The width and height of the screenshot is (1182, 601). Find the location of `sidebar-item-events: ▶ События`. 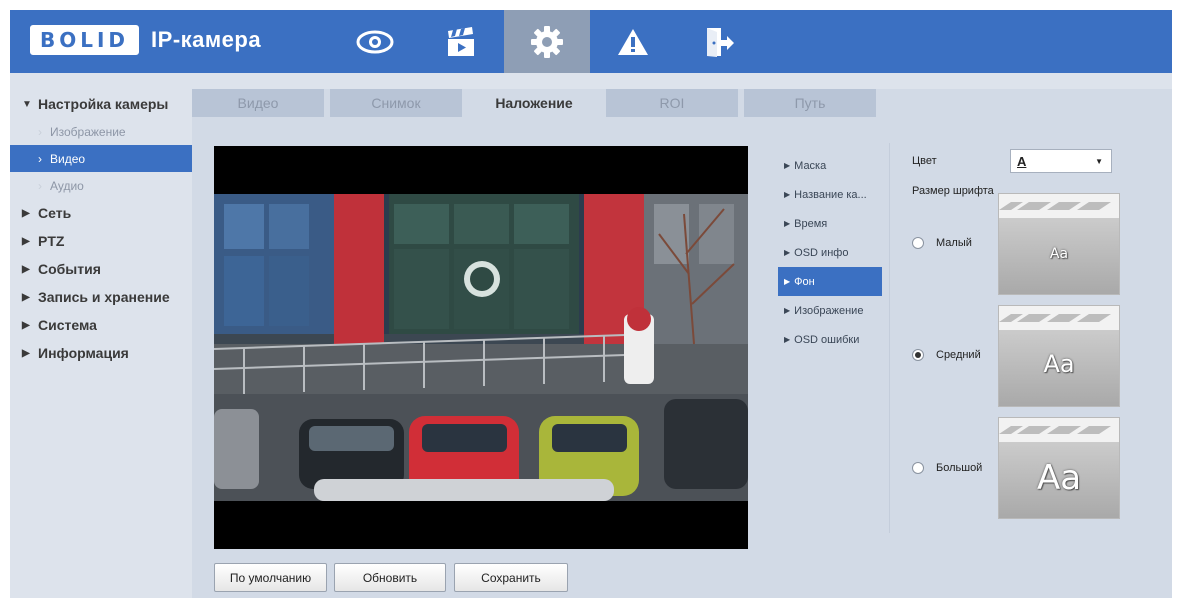

sidebar-item-events: ▶ События is located at coordinates (101, 269).